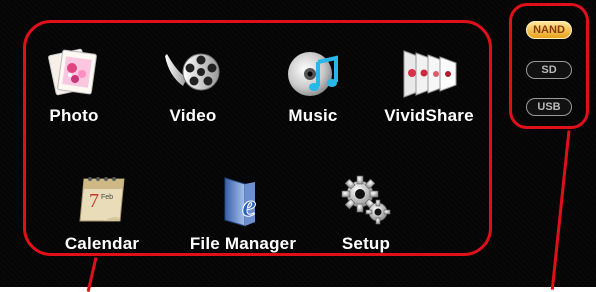 Image resolution: width=596 pixels, height=292 pixels. I want to click on app-setup: Setup, so click(366, 212).